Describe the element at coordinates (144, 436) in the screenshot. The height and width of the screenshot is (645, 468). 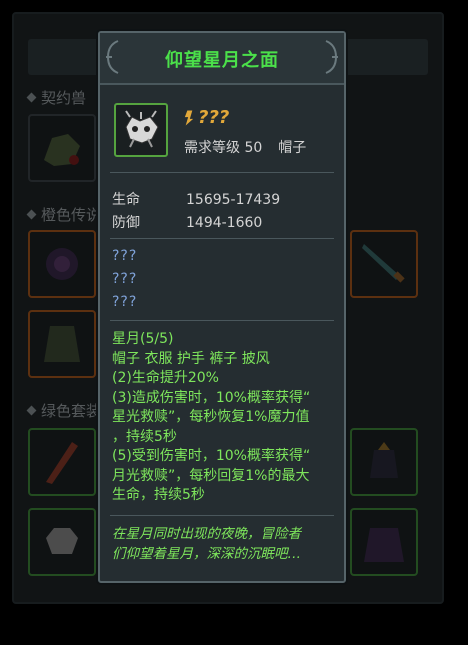
I see `set-bonus-line: ，持续5秒` at that location.